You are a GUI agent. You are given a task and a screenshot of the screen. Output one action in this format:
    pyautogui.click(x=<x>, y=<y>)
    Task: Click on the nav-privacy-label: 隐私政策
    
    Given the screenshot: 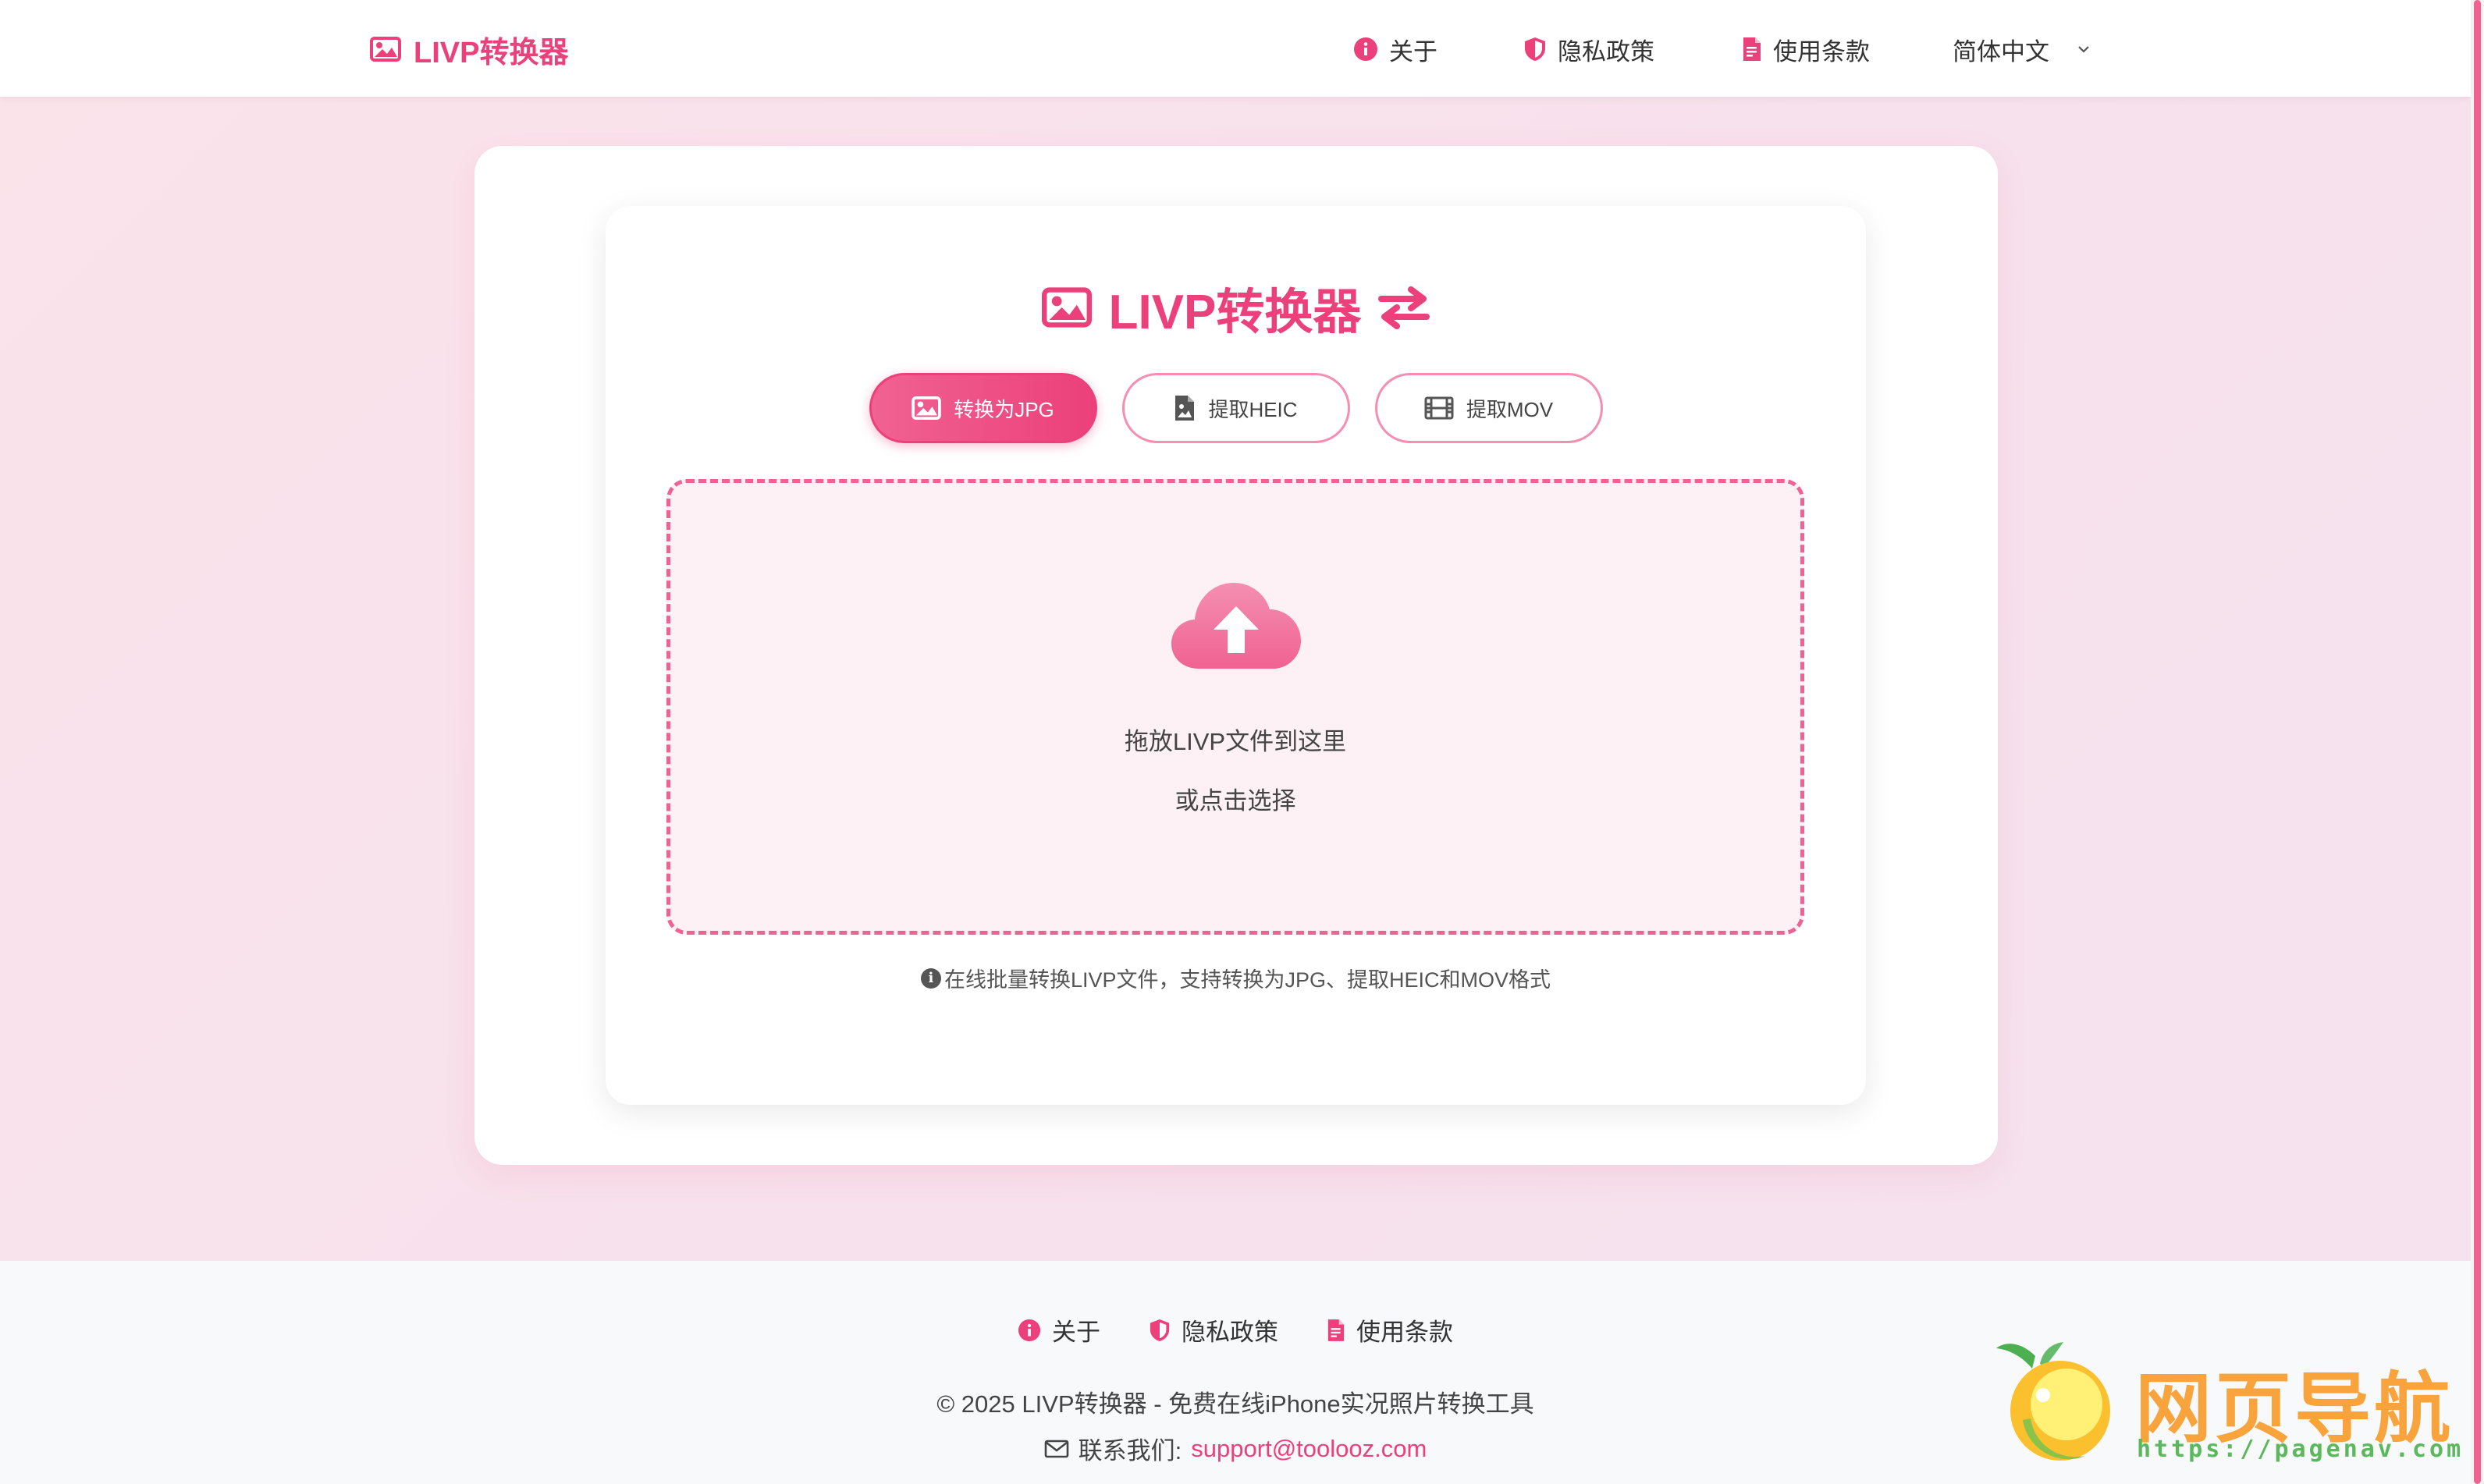 What is the action you would take?
    pyautogui.click(x=1606, y=52)
    